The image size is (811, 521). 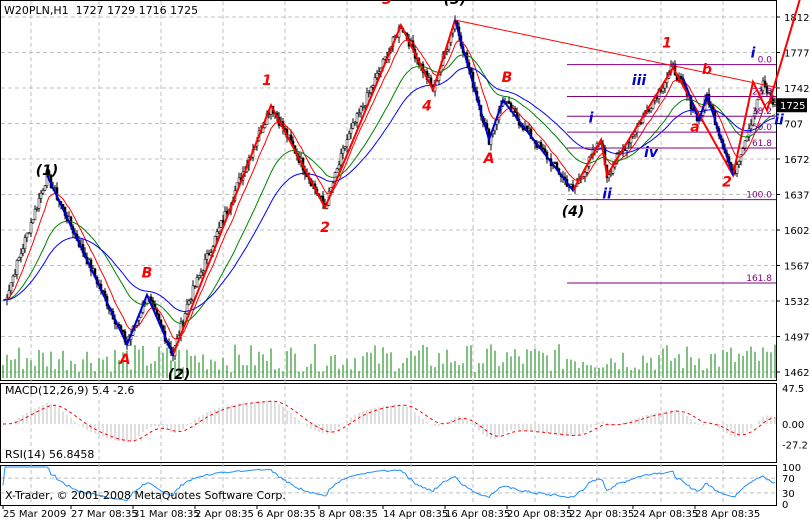 I want to click on wave-label: 4, so click(x=426, y=106).